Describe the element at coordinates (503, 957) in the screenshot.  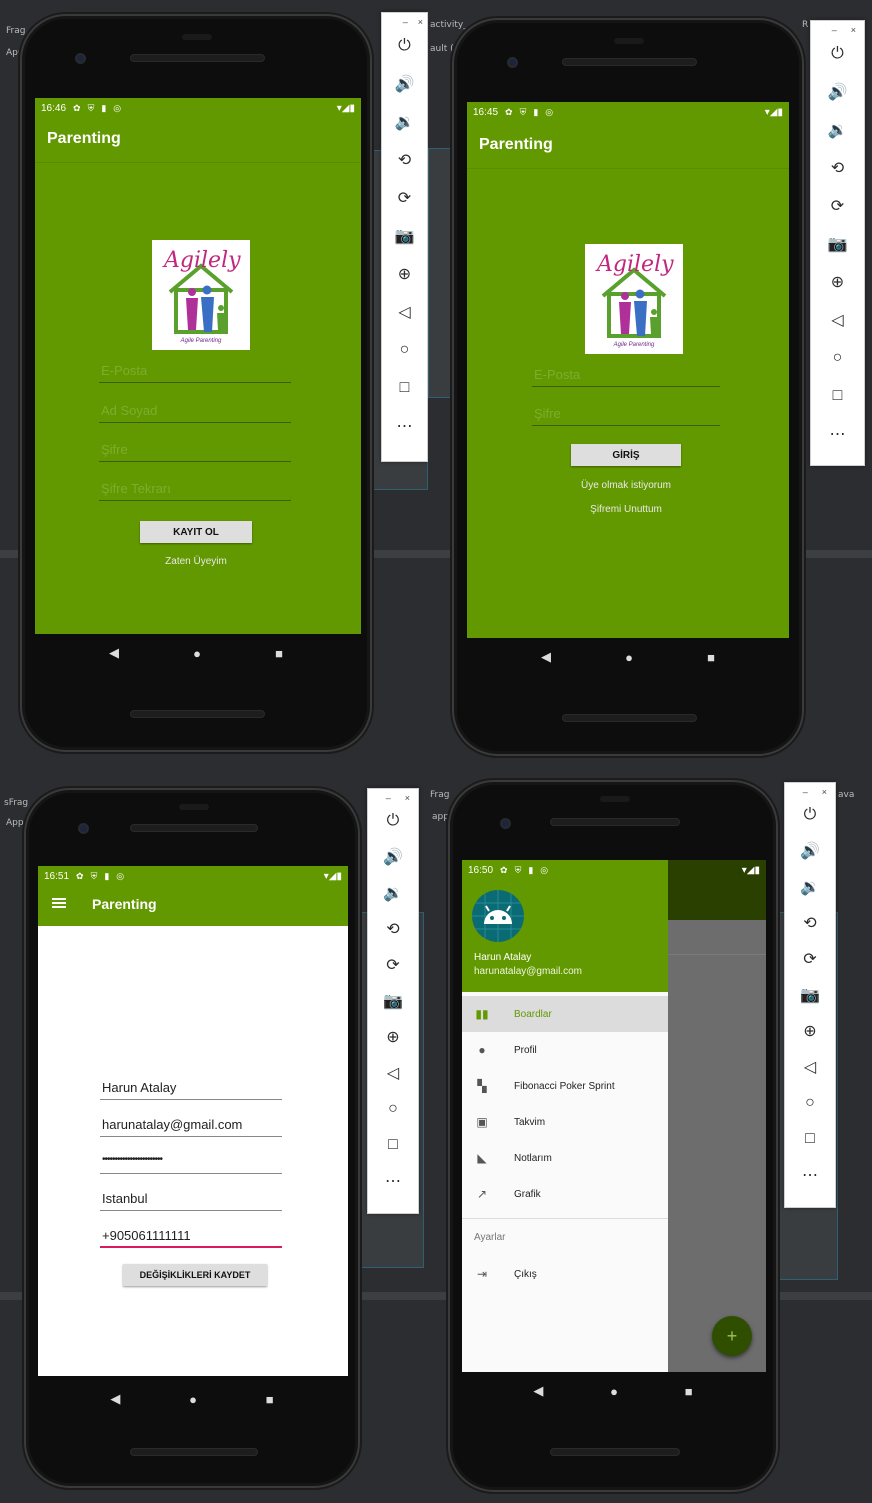
I see `drawer-user-name: Harun Atalay` at that location.